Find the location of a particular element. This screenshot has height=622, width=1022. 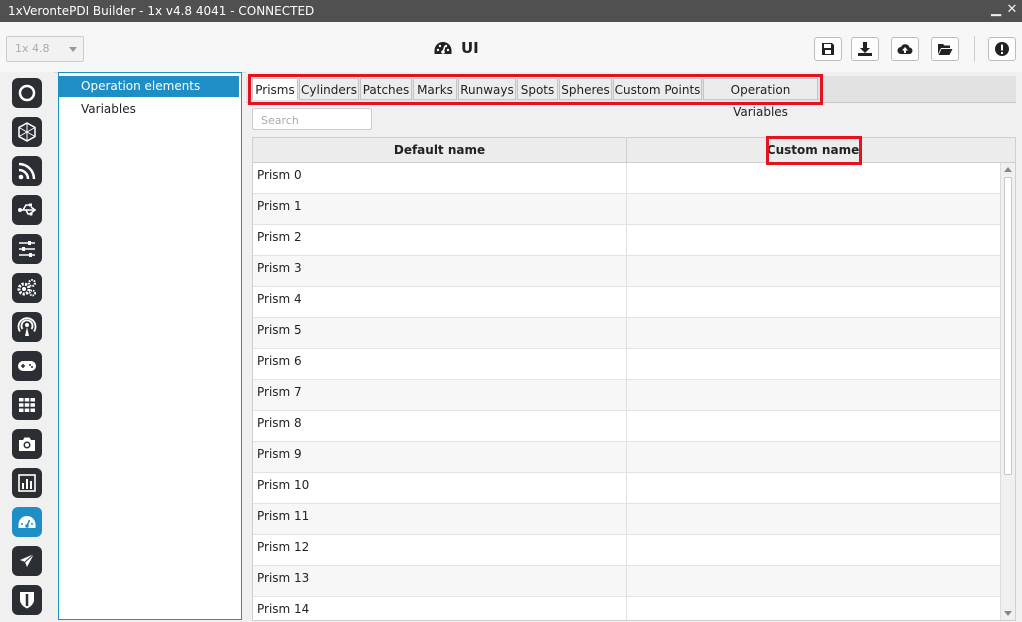

sidebar-item-usb is located at coordinates (27, 210).